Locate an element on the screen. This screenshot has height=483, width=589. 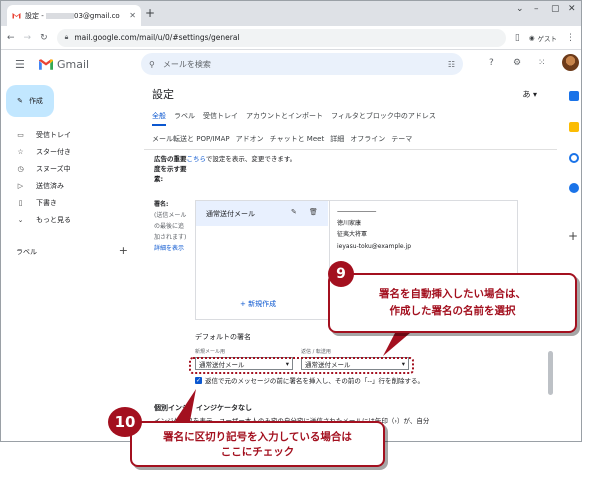
callout-text: 作成した署名の名前を選択 is located at coordinates (452, 311).